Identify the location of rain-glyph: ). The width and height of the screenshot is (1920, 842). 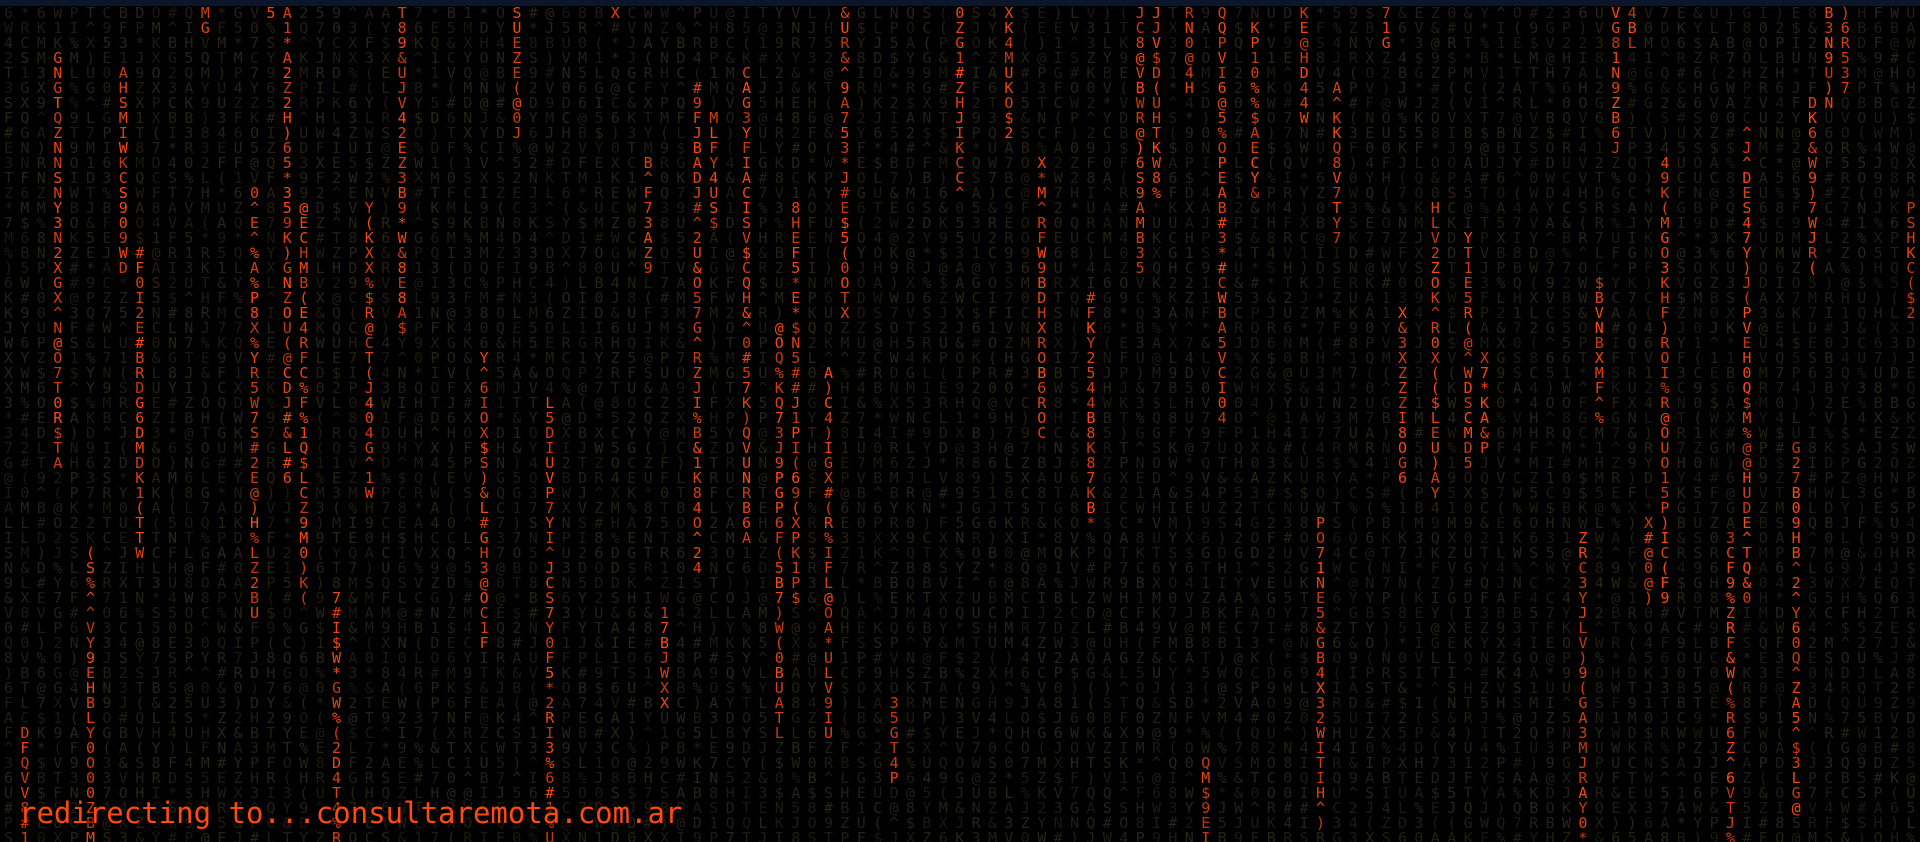
(1074, 835).